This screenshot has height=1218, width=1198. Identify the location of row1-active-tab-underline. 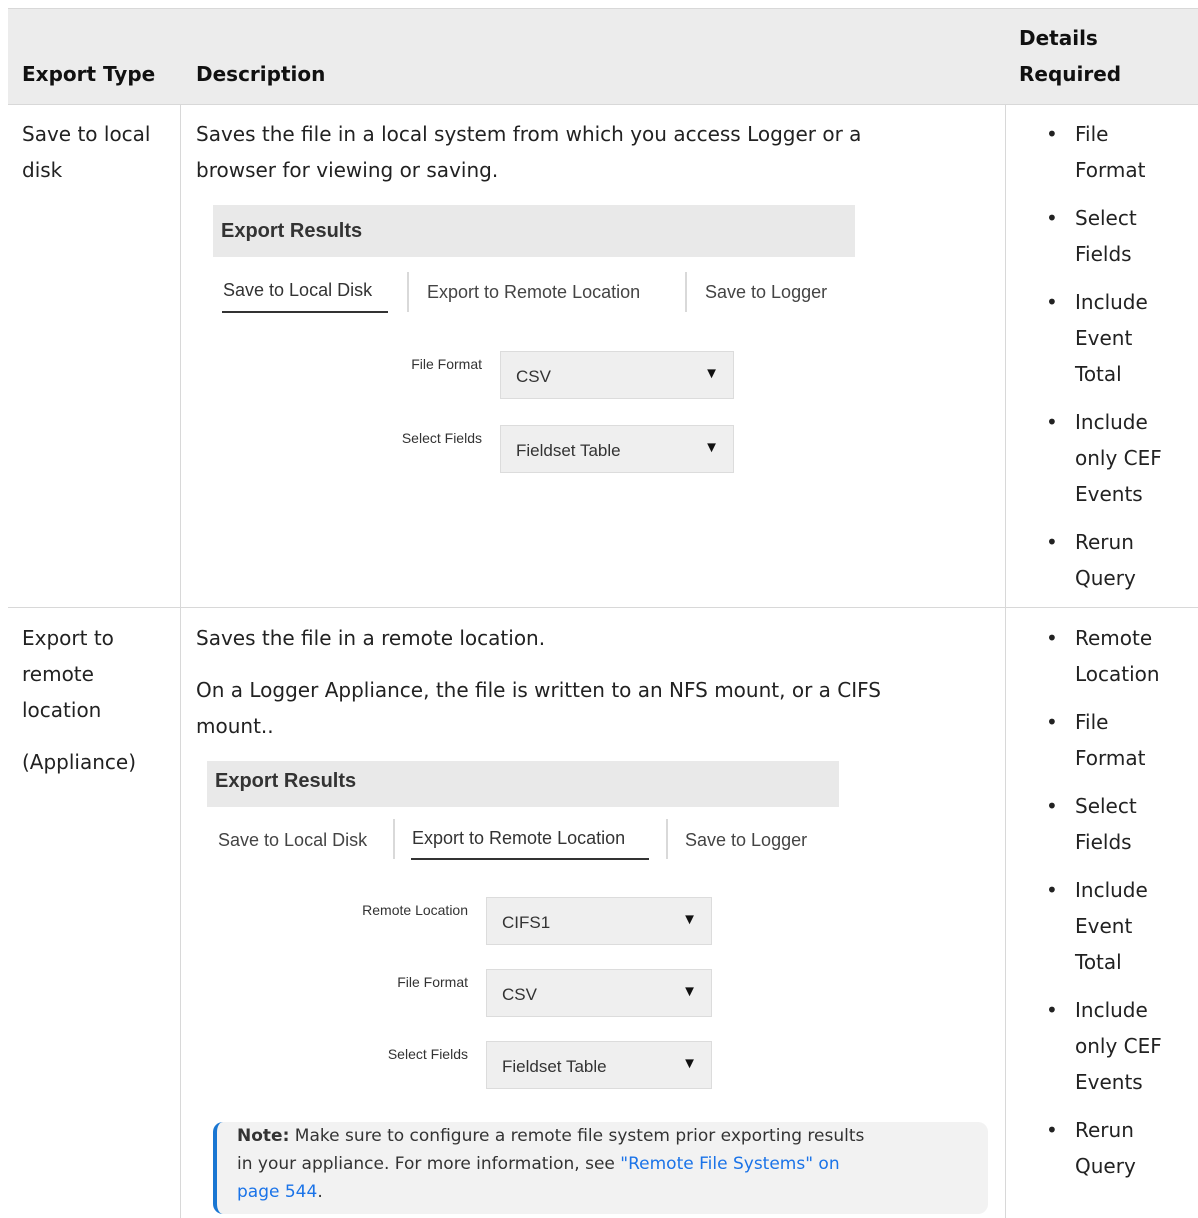
(305, 312).